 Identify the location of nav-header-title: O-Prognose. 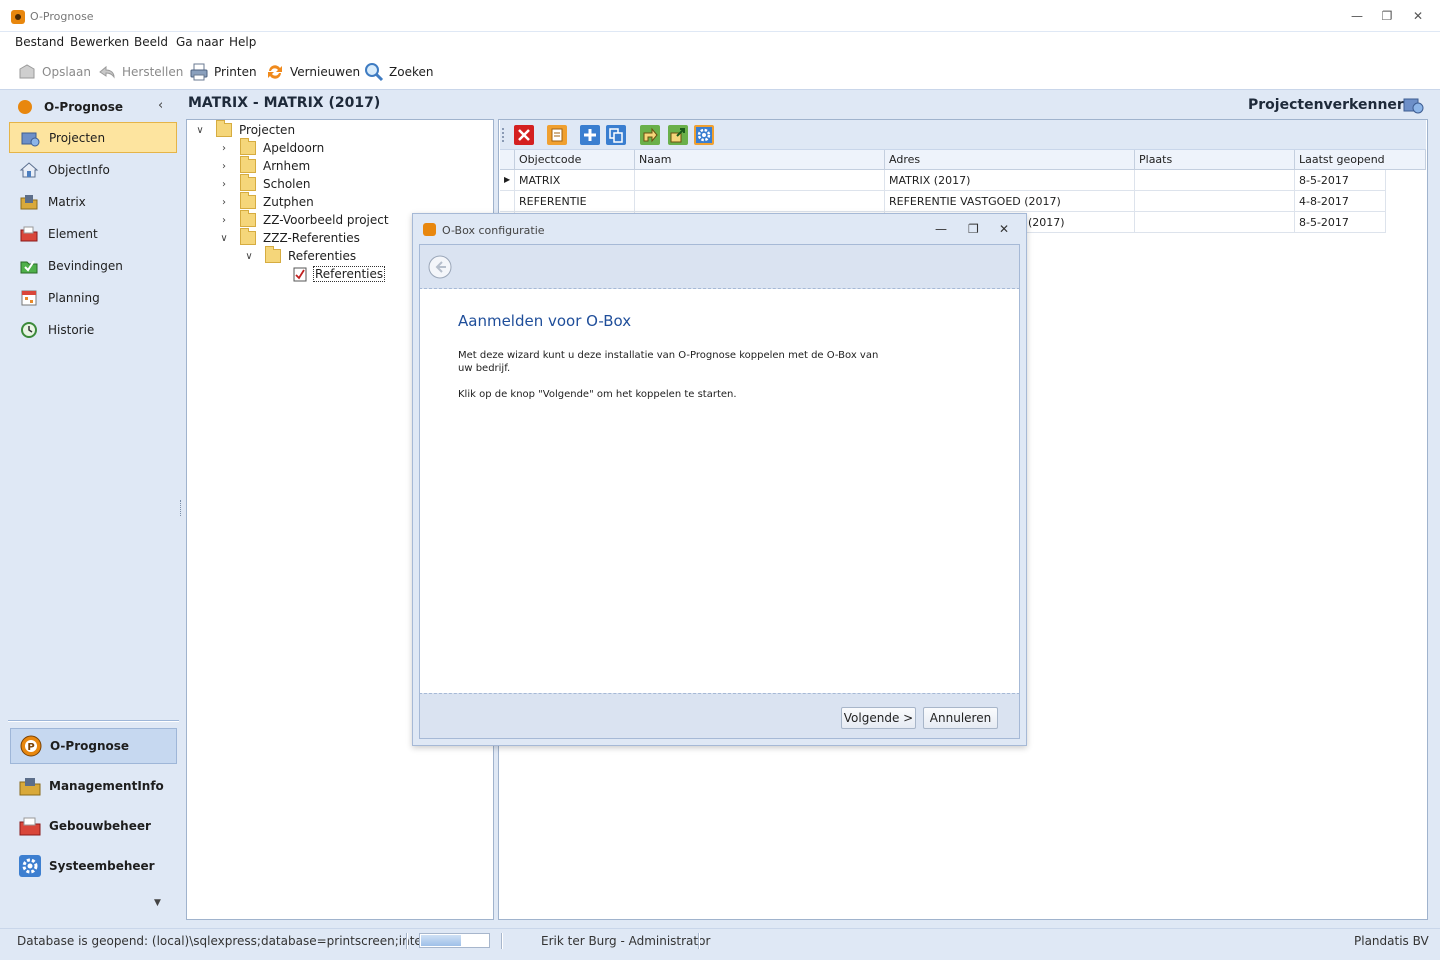
(84, 107).